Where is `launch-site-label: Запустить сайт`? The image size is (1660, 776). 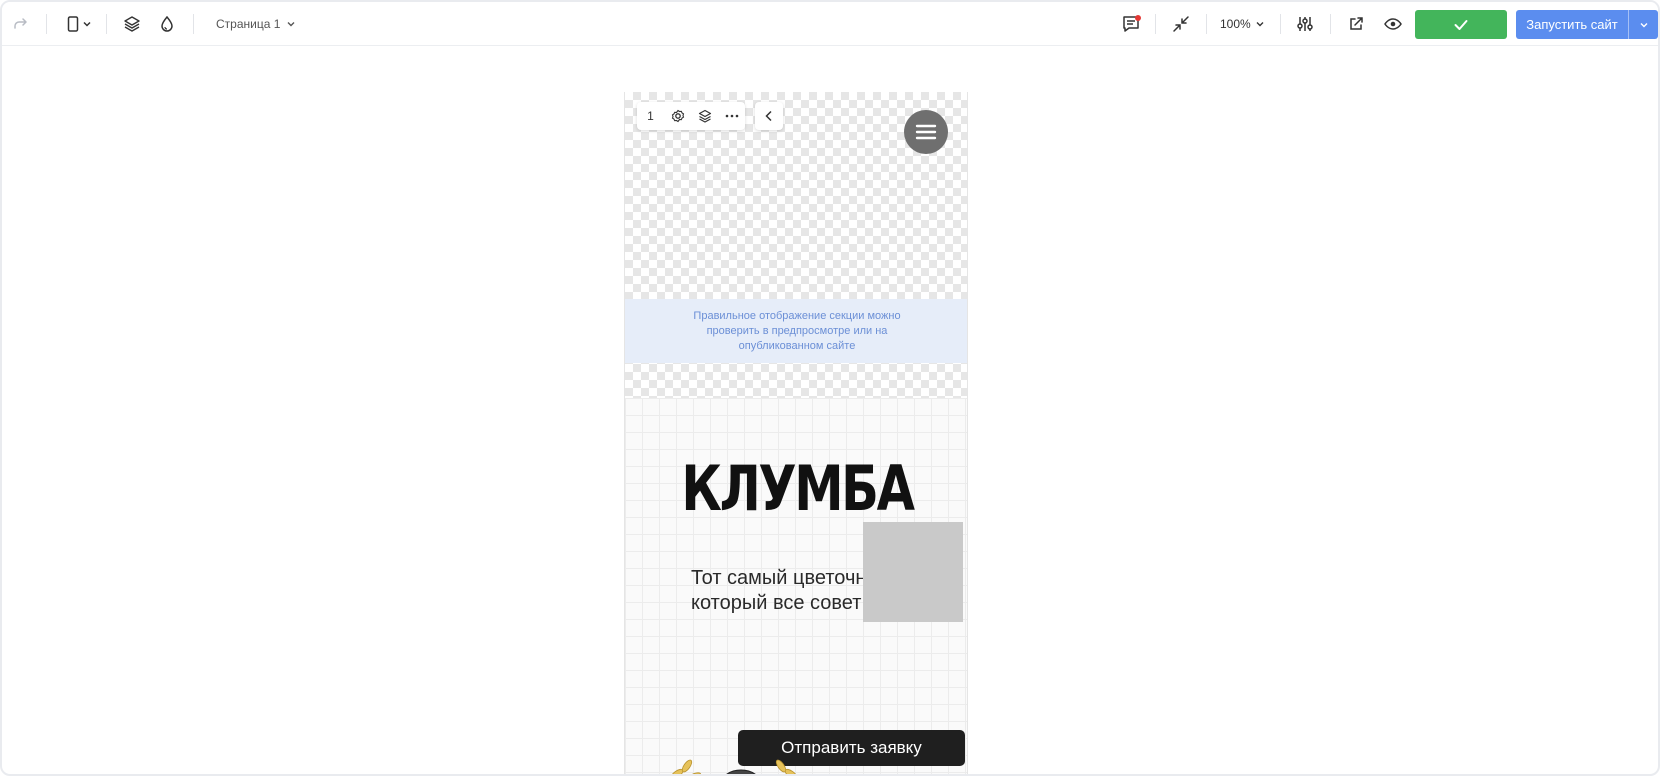 launch-site-label: Запустить сайт is located at coordinates (1572, 24).